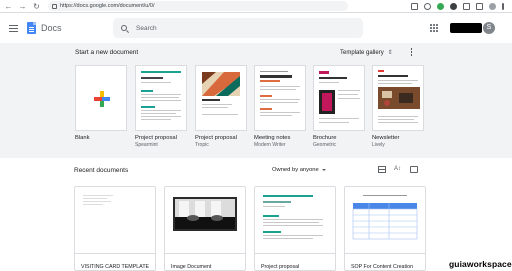 This screenshot has height=271, width=512. I want to click on star-icon, so click(427, 6).